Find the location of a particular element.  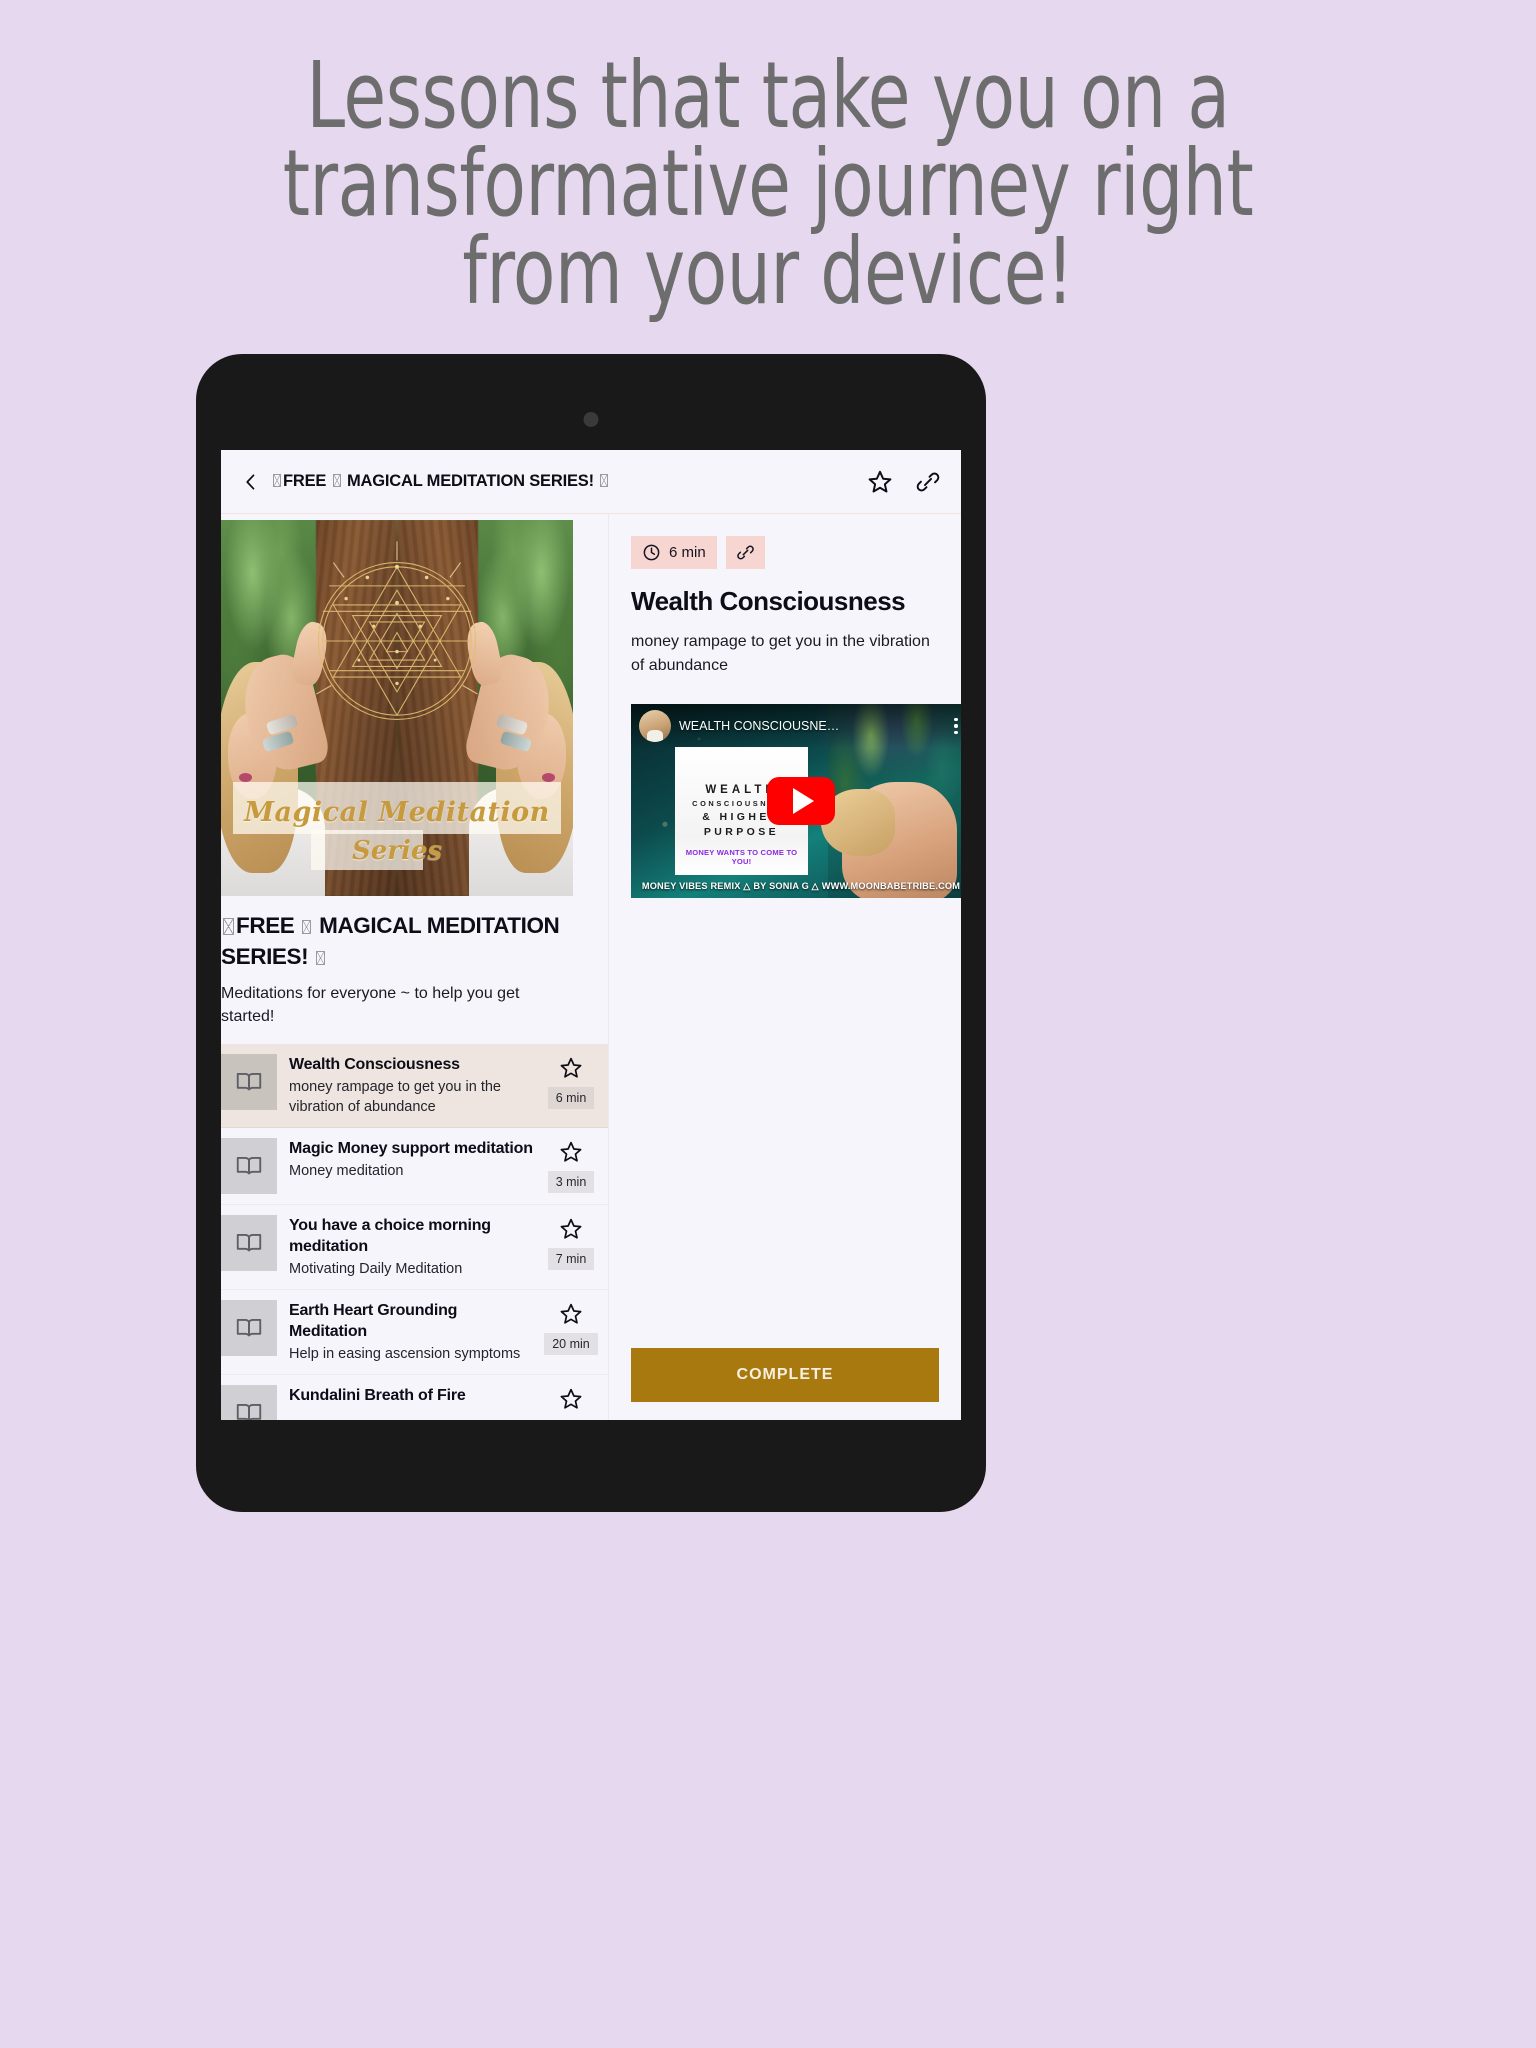

hero-script-line-1: Magical Meditation is located at coordinates (397, 812).